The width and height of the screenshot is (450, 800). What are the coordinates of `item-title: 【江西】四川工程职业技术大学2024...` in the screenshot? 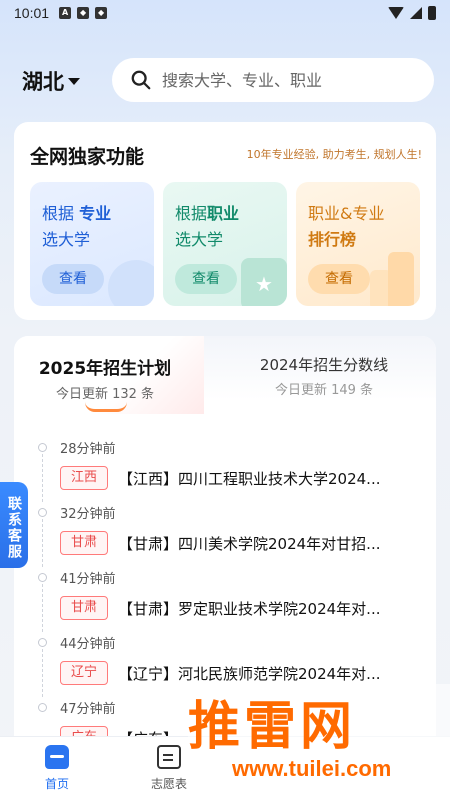 It's located at (249, 479).